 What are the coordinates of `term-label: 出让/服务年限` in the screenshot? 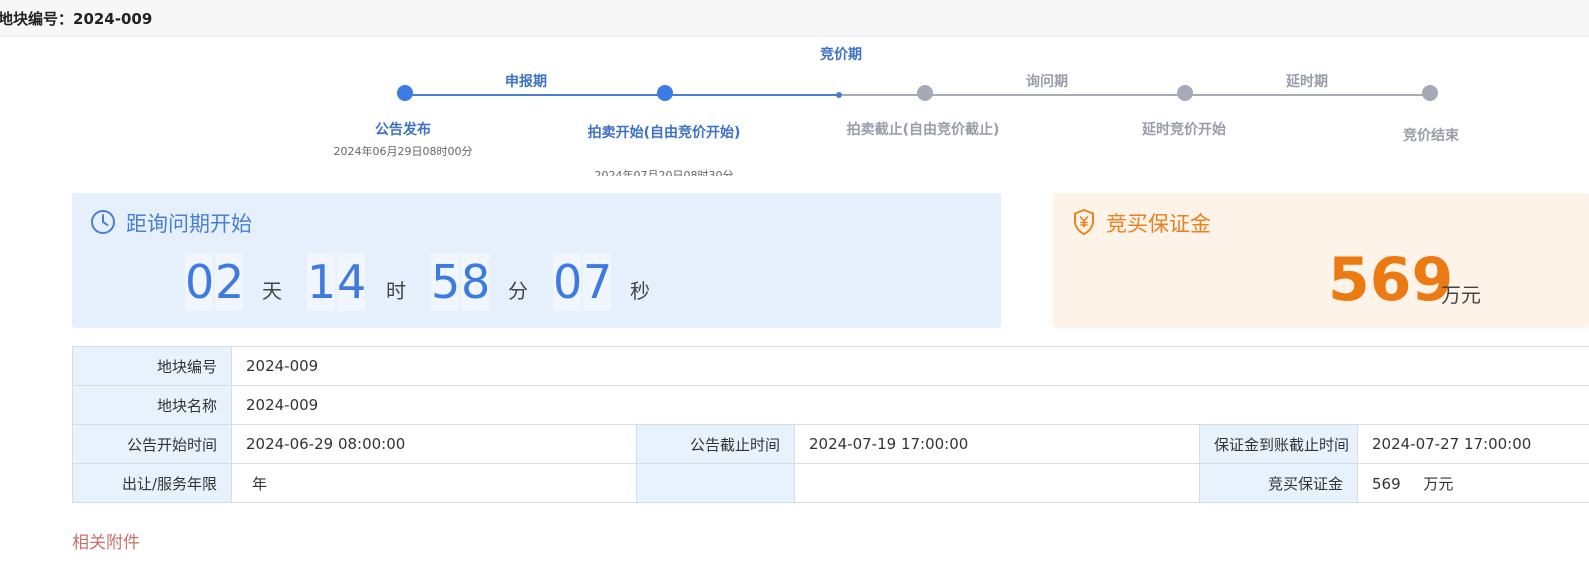 It's located at (152, 483).